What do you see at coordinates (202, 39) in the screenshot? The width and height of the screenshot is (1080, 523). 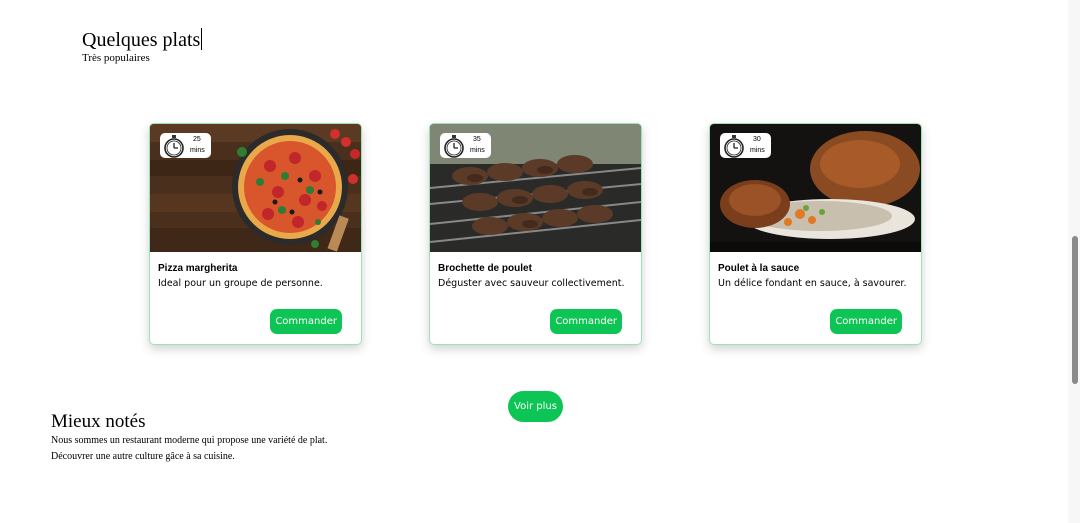 I see `text-caret` at bounding box center [202, 39].